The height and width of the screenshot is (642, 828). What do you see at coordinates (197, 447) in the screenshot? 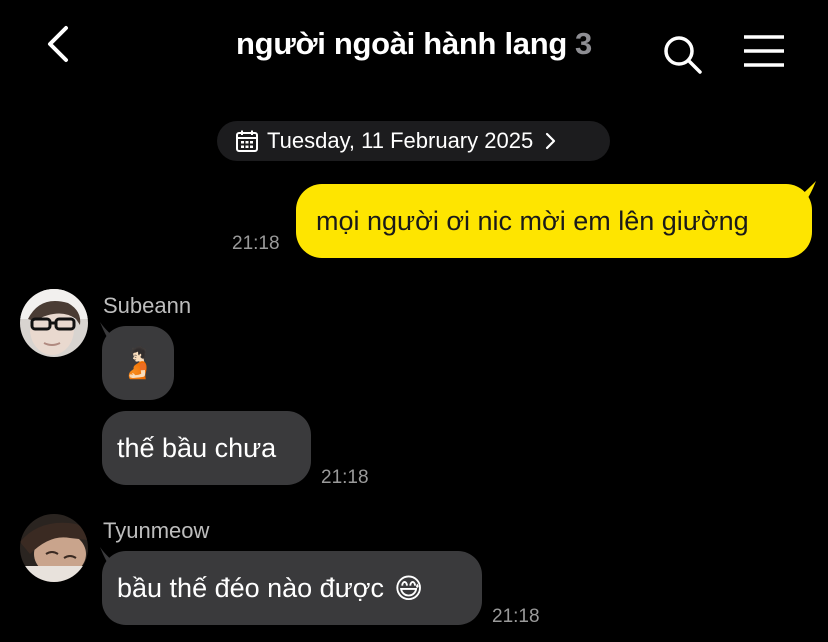
I see `message-text: thế bầu chưa` at bounding box center [197, 447].